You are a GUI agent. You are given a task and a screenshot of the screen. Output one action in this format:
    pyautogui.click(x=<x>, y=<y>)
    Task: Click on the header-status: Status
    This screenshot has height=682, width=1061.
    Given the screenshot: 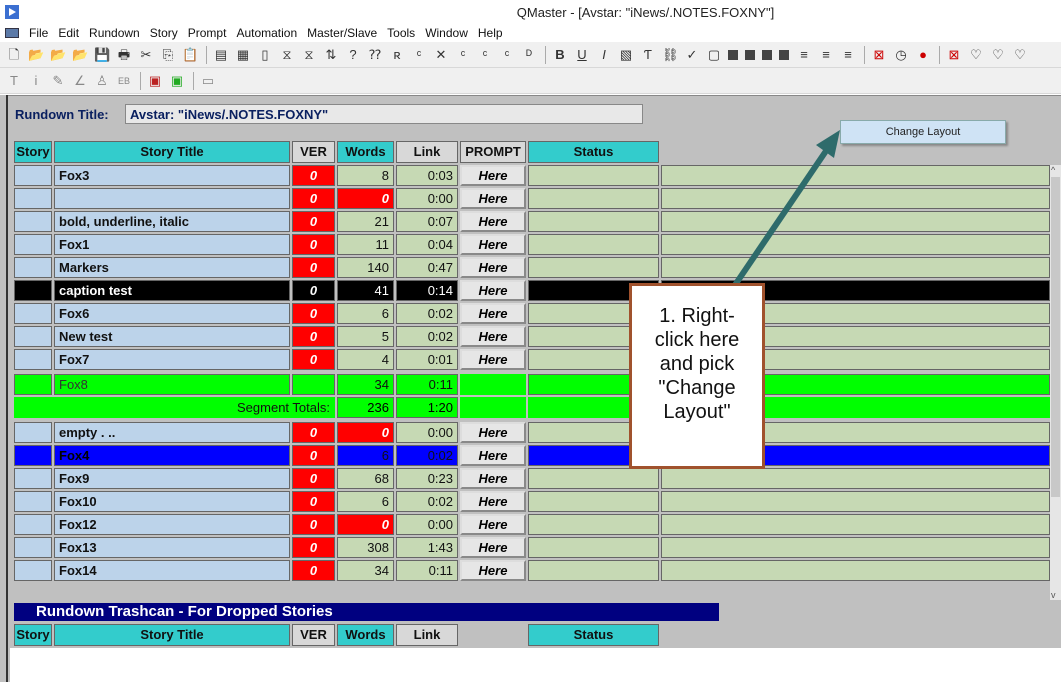 What is the action you would take?
    pyautogui.click(x=593, y=152)
    